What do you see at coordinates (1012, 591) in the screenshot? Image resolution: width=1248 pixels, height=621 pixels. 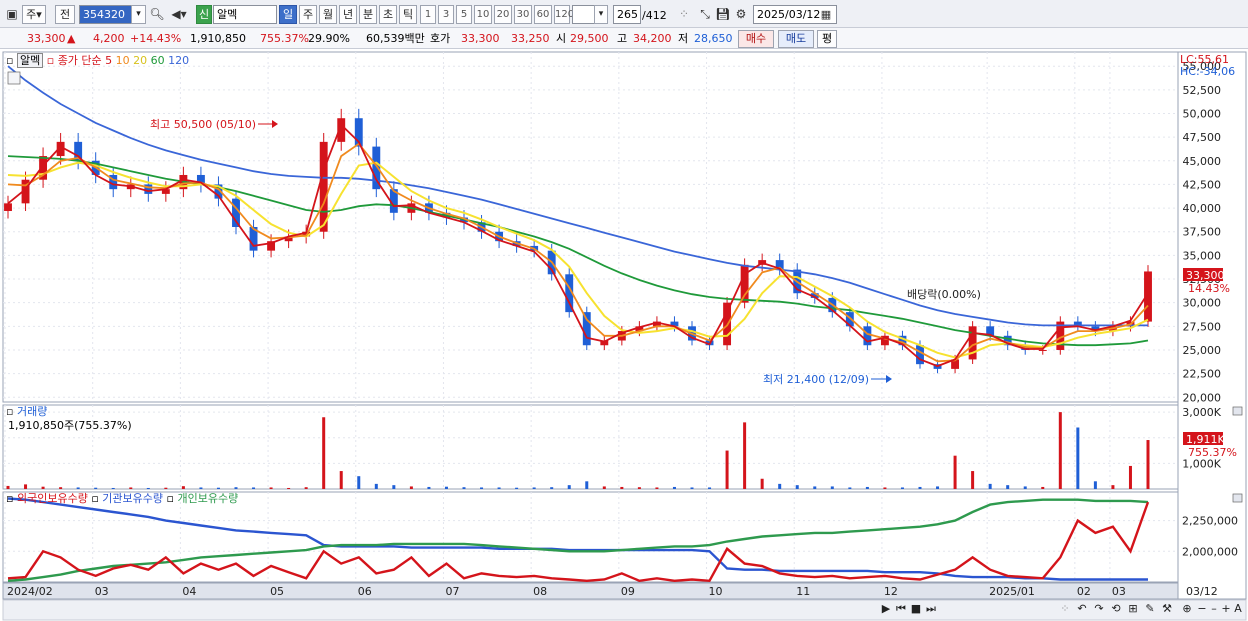 I see `date-tick-label: 2025/01` at bounding box center [1012, 591].